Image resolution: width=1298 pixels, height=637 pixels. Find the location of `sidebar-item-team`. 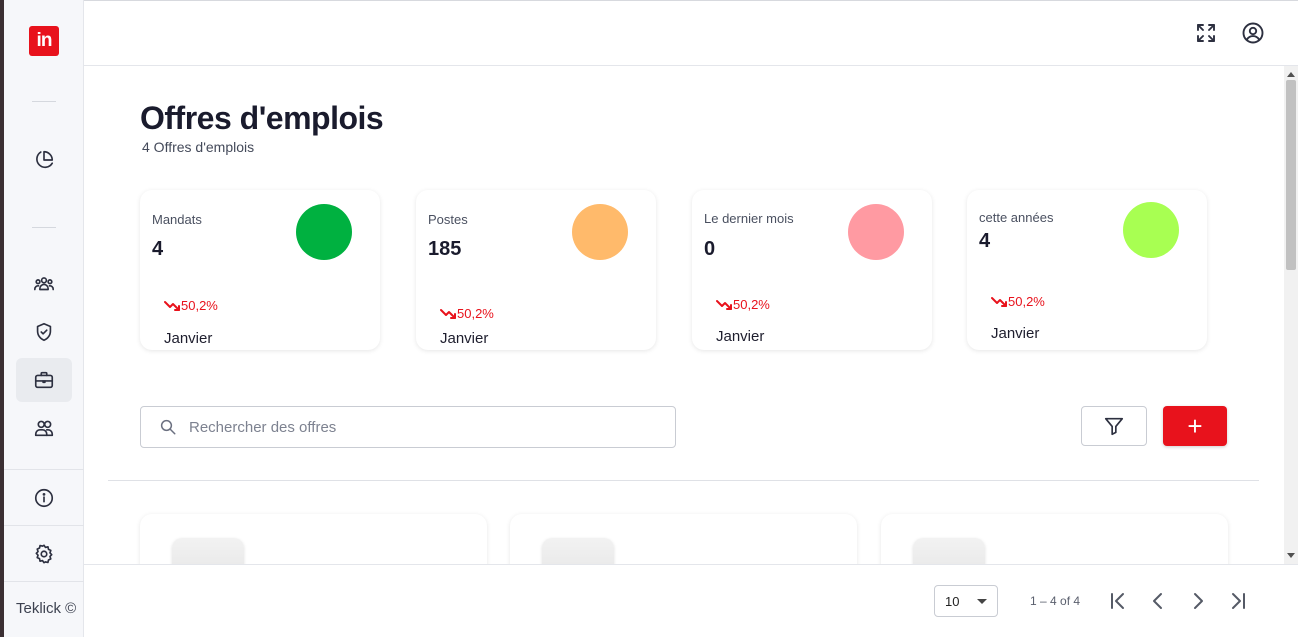

sidebar-item-team is located at coordinates (44, 284).